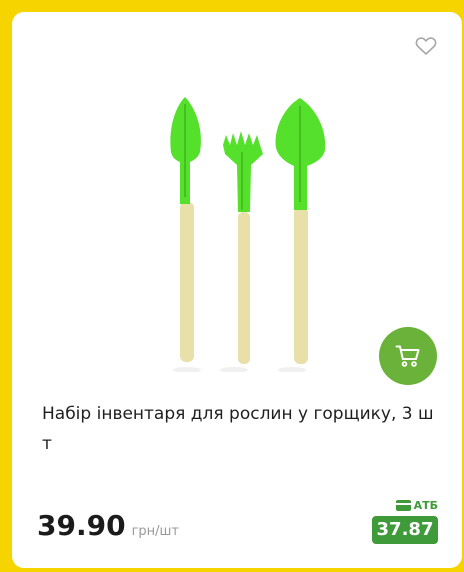 This screenshot has width=464, height=572. I want to click on regular-price: 39.90 грн/шт, so click(108, 525).